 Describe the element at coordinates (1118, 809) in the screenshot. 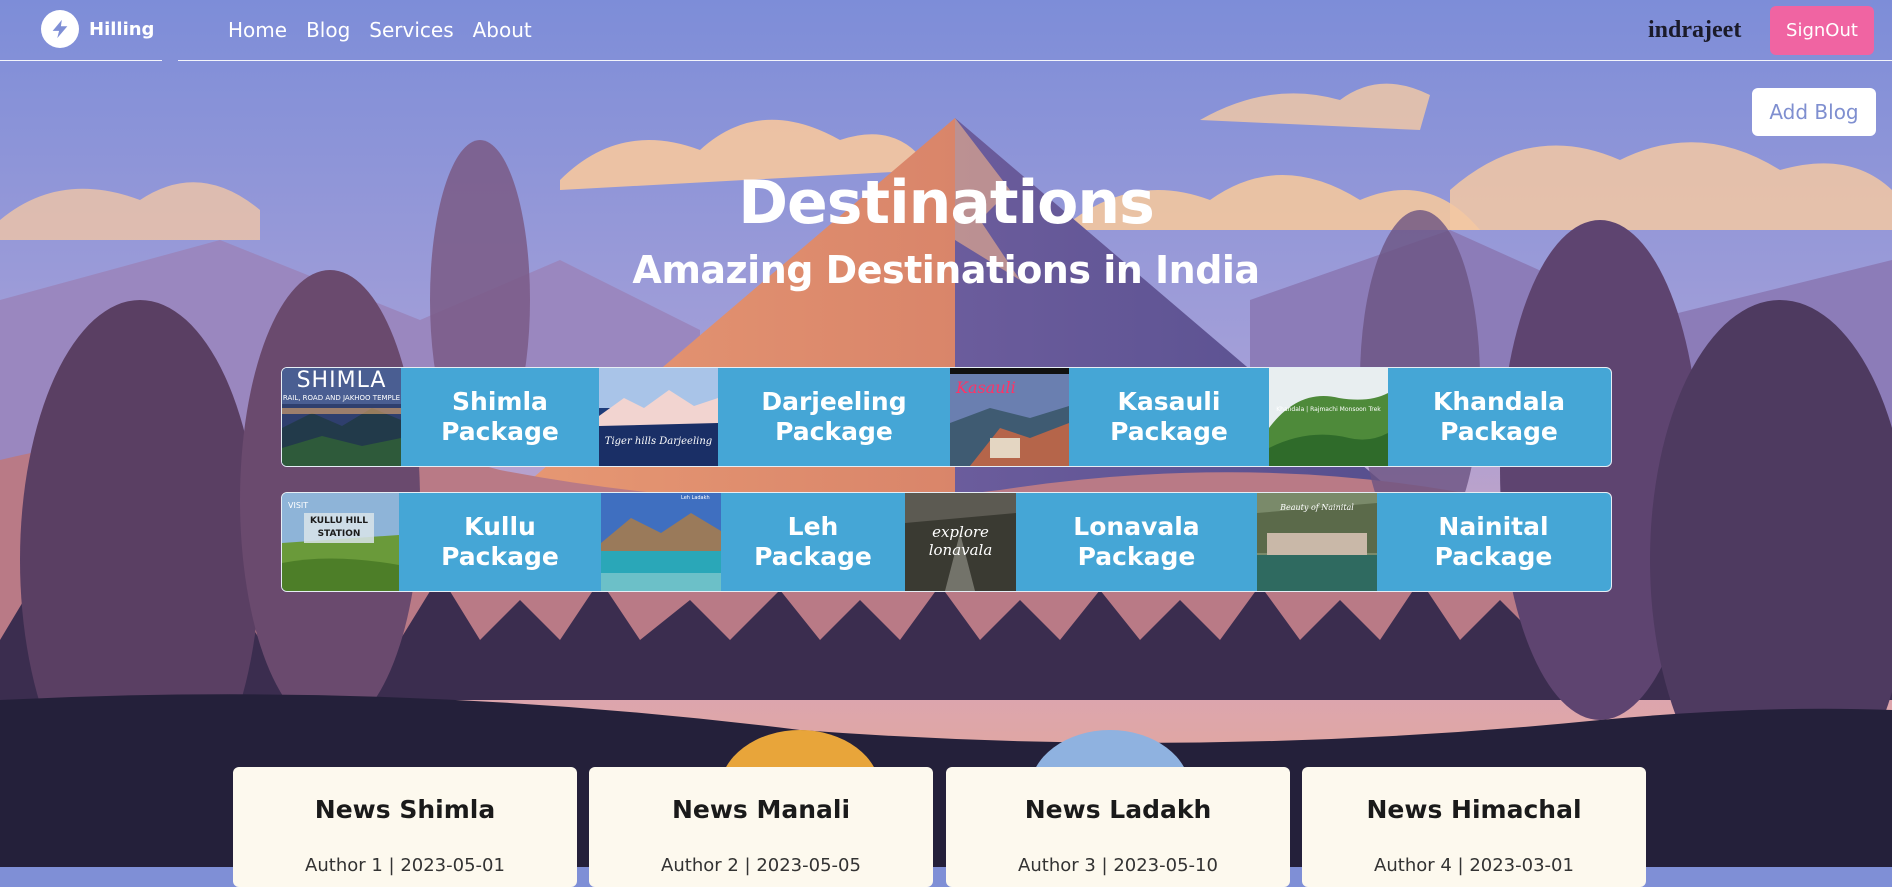

I see `news-card-title: News Ladakh` at that location.